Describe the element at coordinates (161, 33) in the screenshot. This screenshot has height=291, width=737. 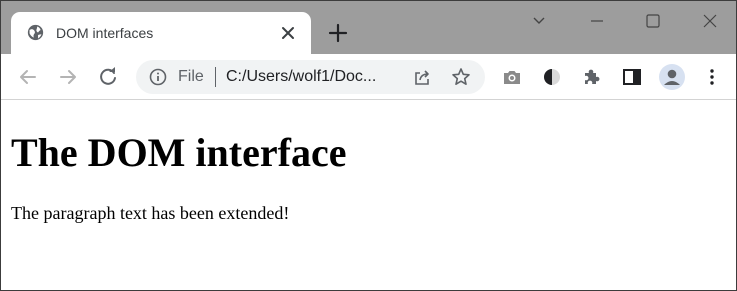
I see `tab-dom-interfaces: DOM interfaces` at that location.